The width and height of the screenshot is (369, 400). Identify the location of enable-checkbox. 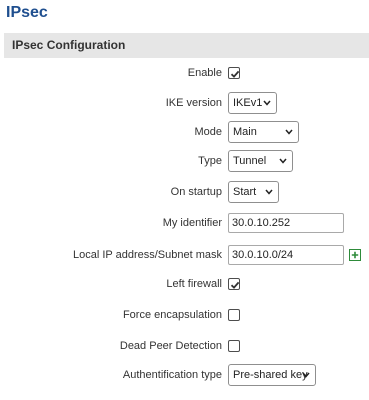
(234, 73).